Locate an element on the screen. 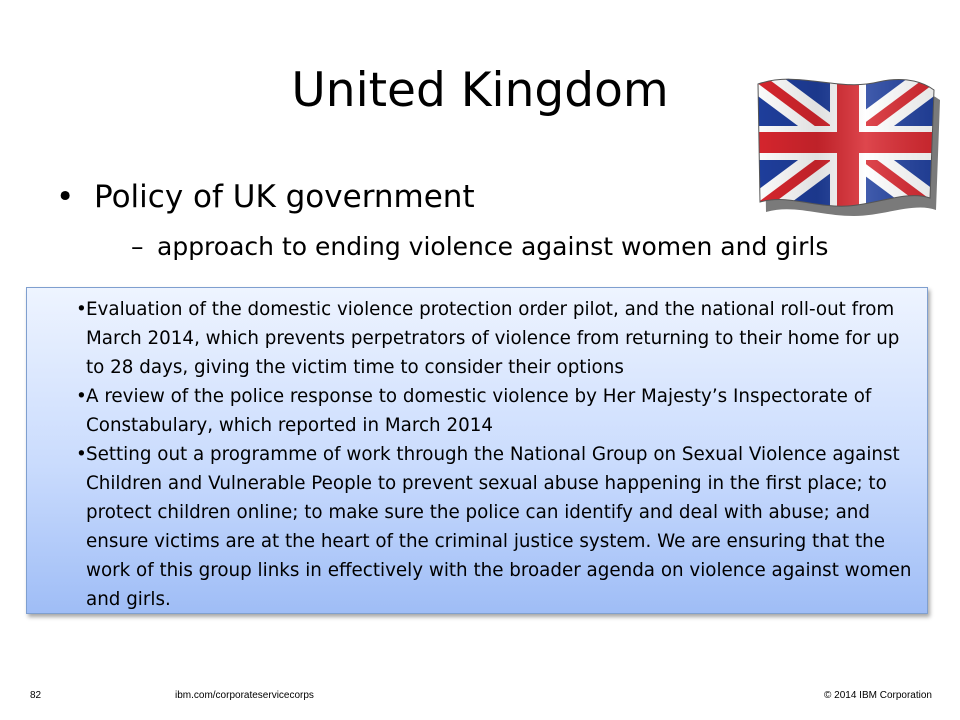  footer-copyright: © 2014 IBM Corporation is located at coordinates (878, 695).